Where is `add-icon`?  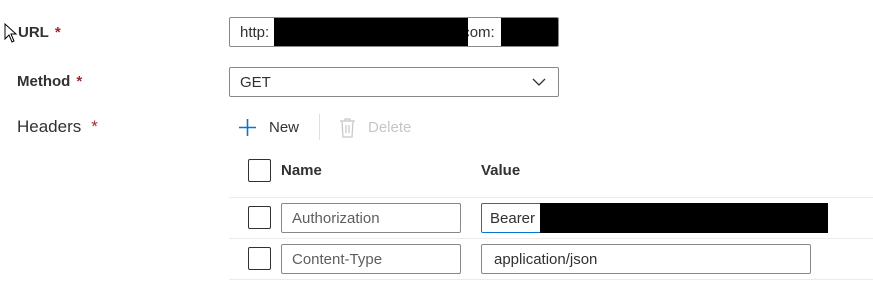 add-icon is located at coordinates (247, 127).